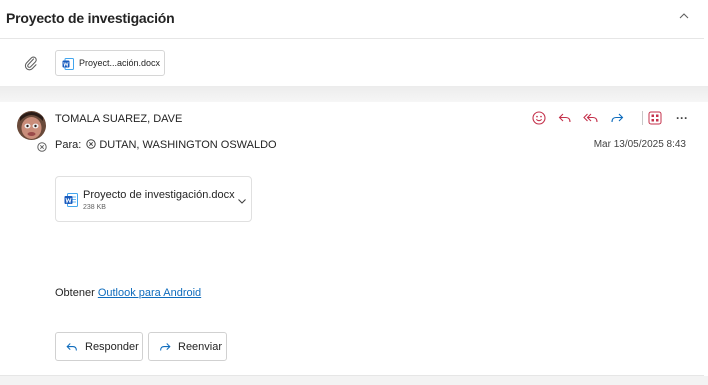 The image size is (708, 385). What do you see at coordinates (642, 118) in the screenshot?
I see `actions-divider` at bounding box center [642, 118].